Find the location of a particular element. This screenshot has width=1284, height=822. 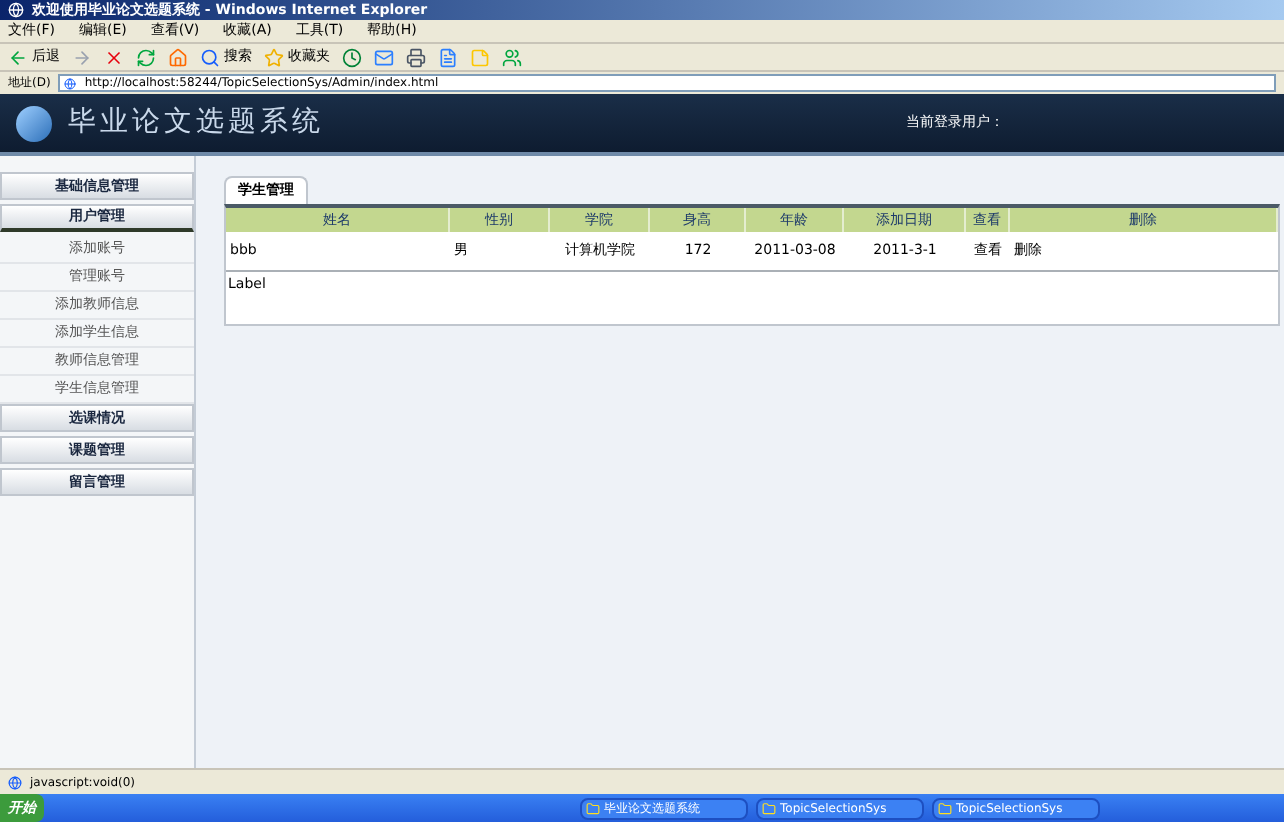

mail-button is located at coordinates (384, 57).